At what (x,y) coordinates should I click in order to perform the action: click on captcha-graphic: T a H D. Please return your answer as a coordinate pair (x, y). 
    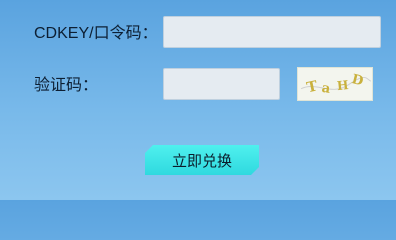
    Looking at the image, I should click on (336, 84).